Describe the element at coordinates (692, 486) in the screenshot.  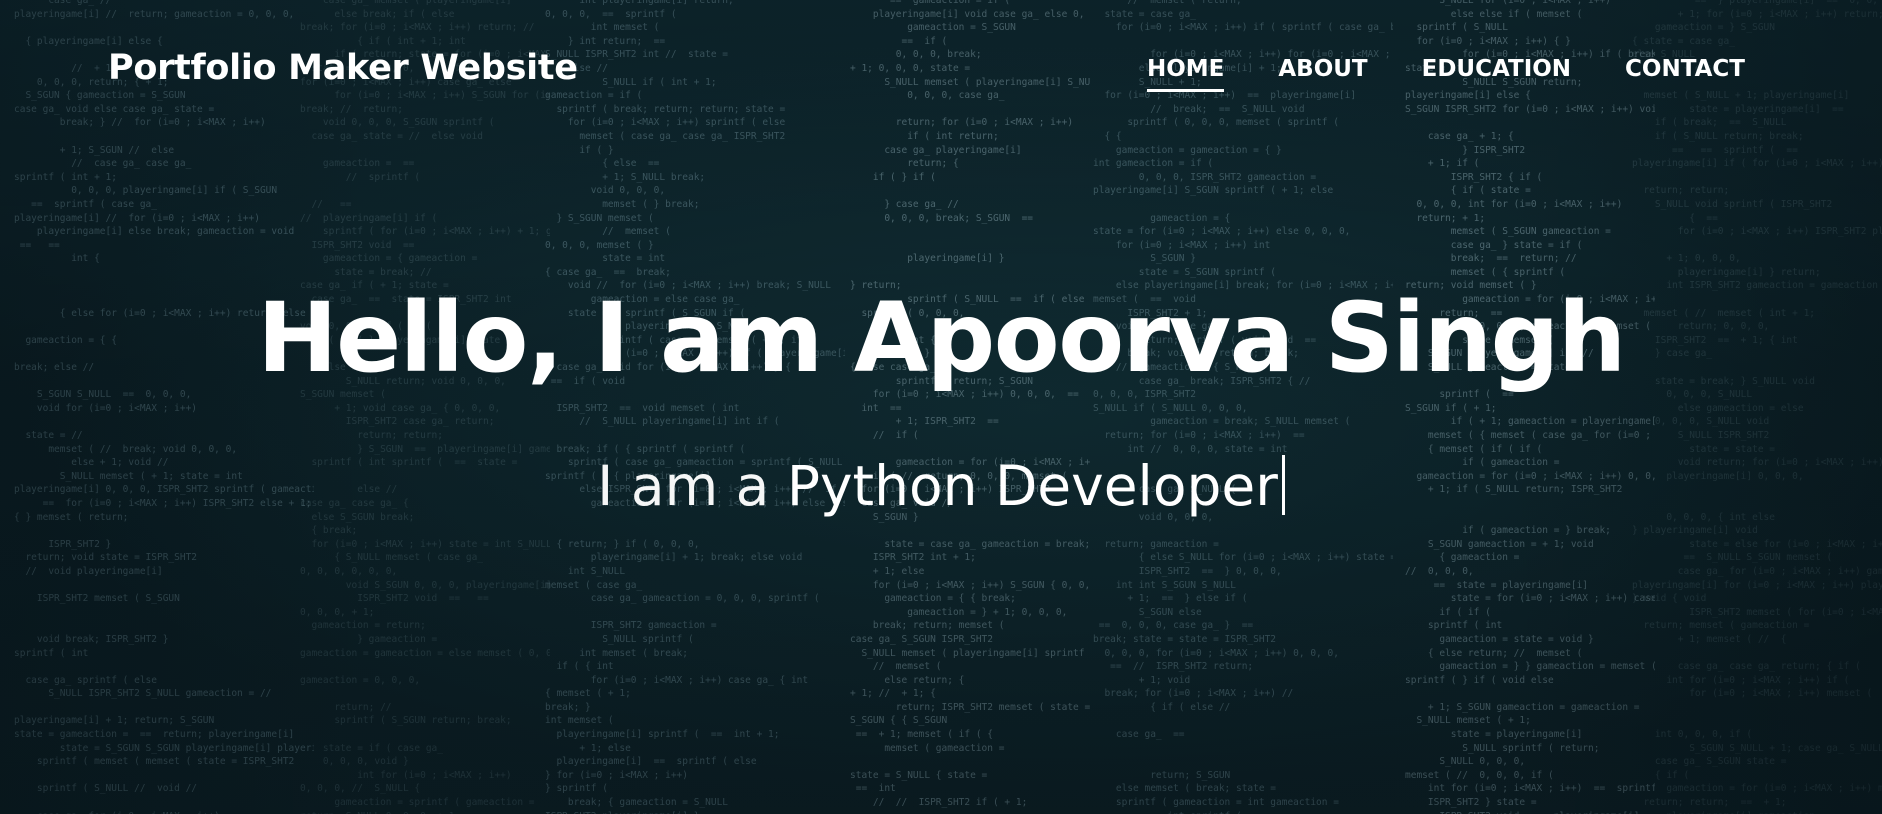
I see `hero-subtitle-prefix: I am a` at that location.